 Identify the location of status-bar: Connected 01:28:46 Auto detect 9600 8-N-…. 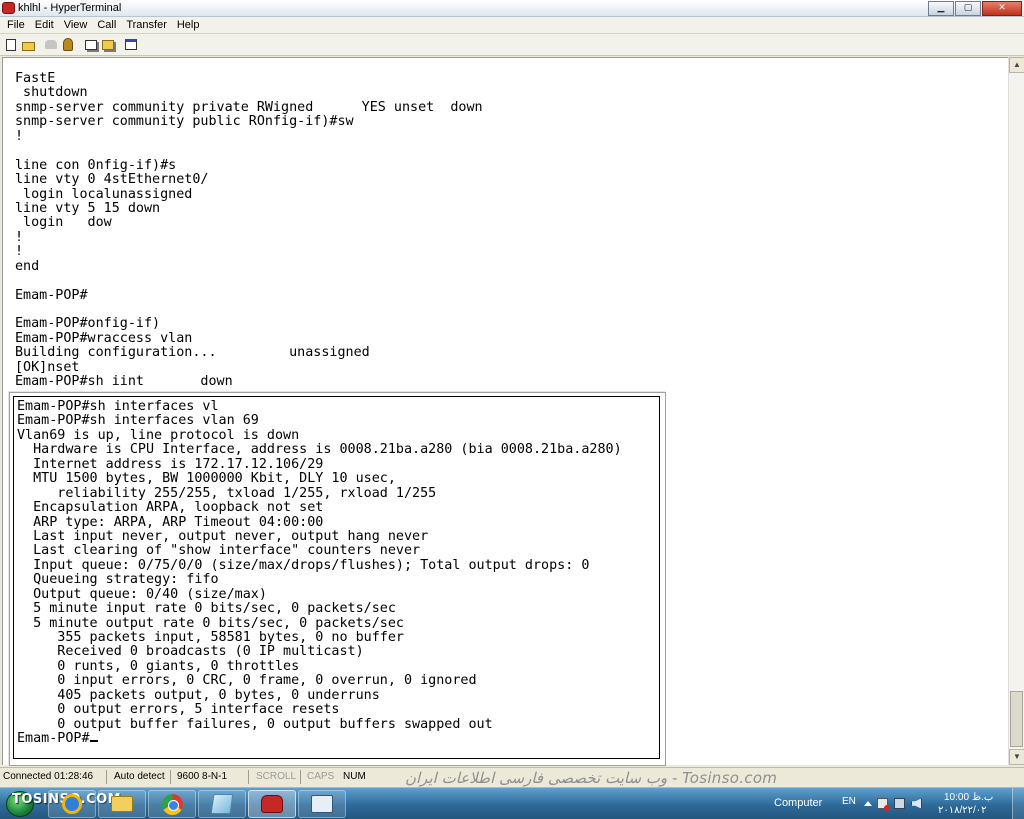
(512, 777).